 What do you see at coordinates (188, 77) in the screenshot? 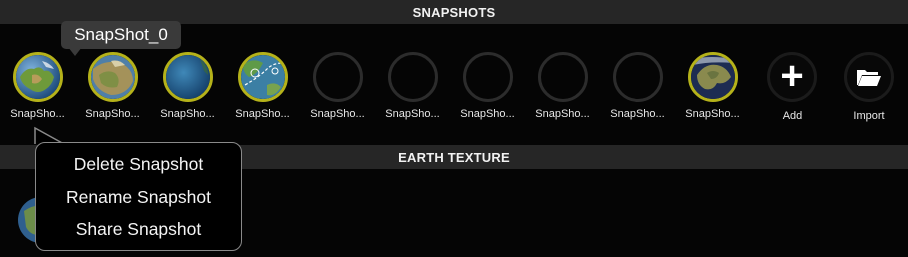
I see `ocean-globe-icon` at bounding box center [188, 77].